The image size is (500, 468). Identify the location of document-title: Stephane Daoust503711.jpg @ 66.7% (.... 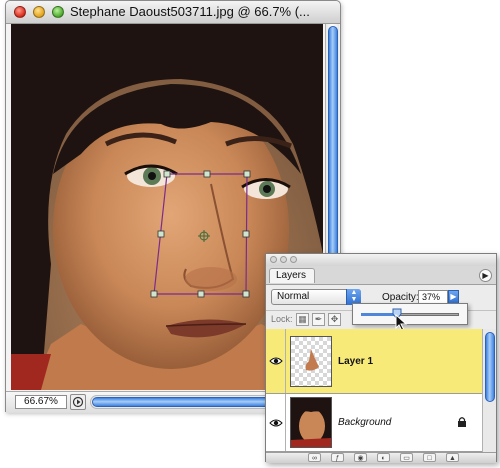
(190, 11).